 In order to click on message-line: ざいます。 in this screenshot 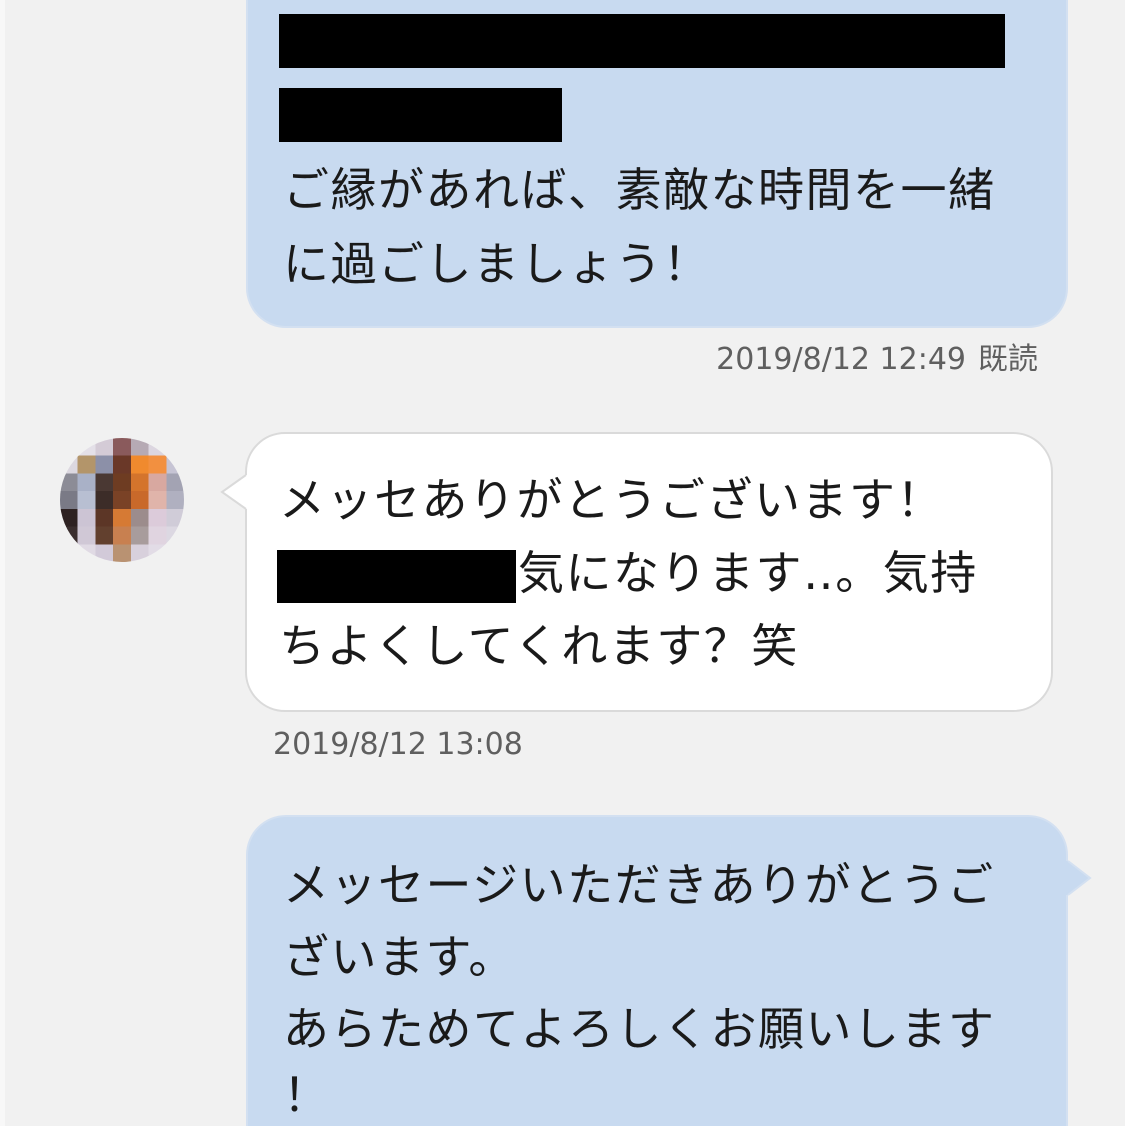, I will do `click(399, 957)`.